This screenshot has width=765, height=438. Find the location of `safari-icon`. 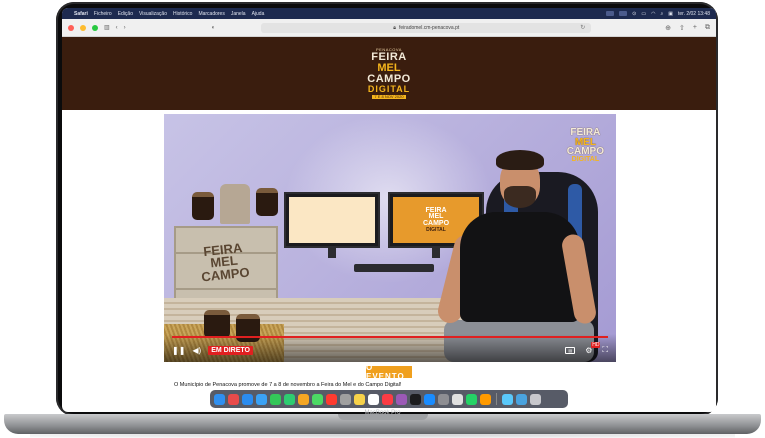

safari-icon is located at coordinates (247, 399).